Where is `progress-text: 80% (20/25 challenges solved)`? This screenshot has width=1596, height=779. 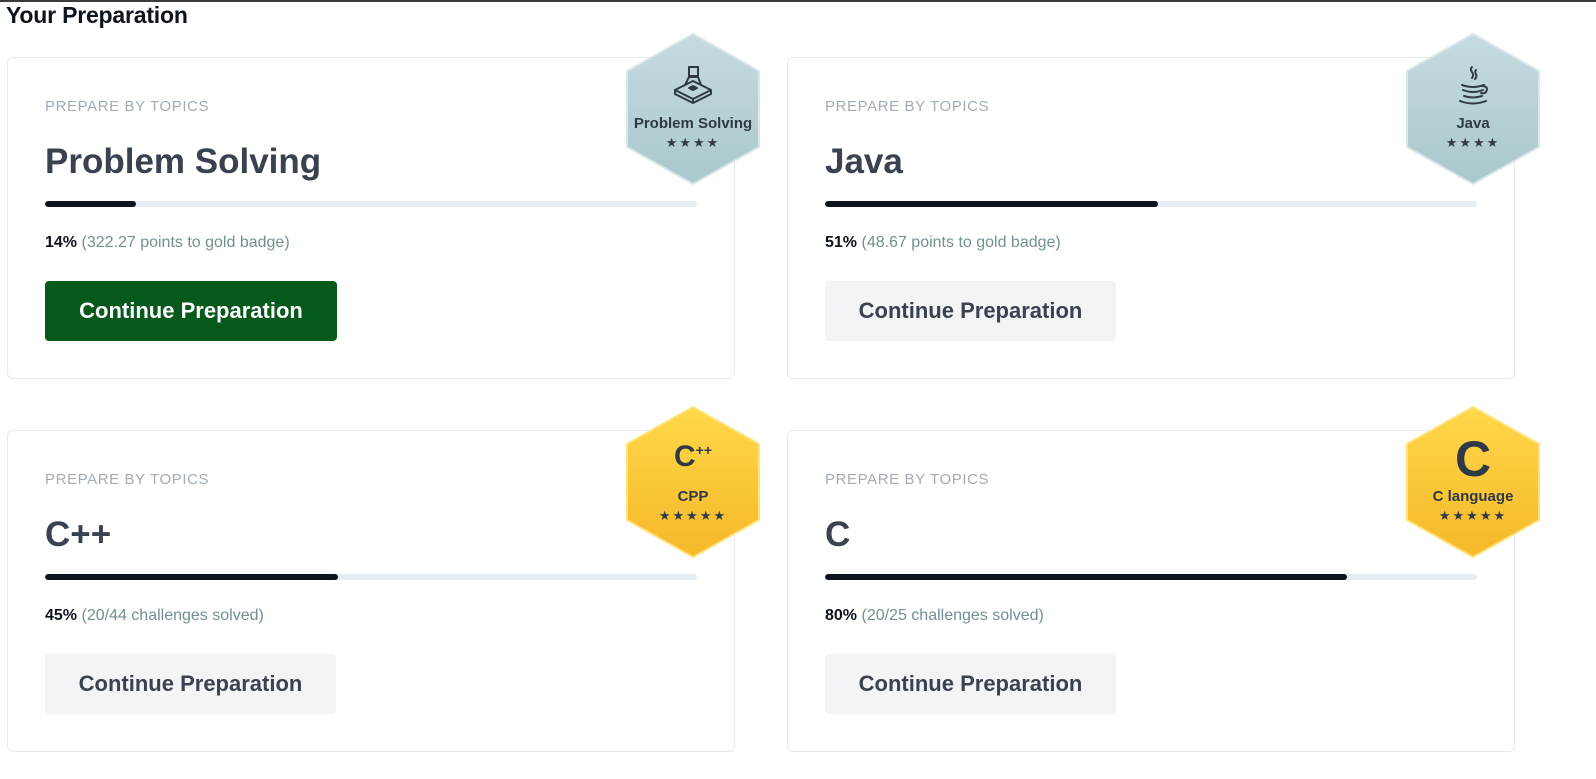 progress-text: 80% (20/25 challenges solved) is located at coordinates (934, 616).